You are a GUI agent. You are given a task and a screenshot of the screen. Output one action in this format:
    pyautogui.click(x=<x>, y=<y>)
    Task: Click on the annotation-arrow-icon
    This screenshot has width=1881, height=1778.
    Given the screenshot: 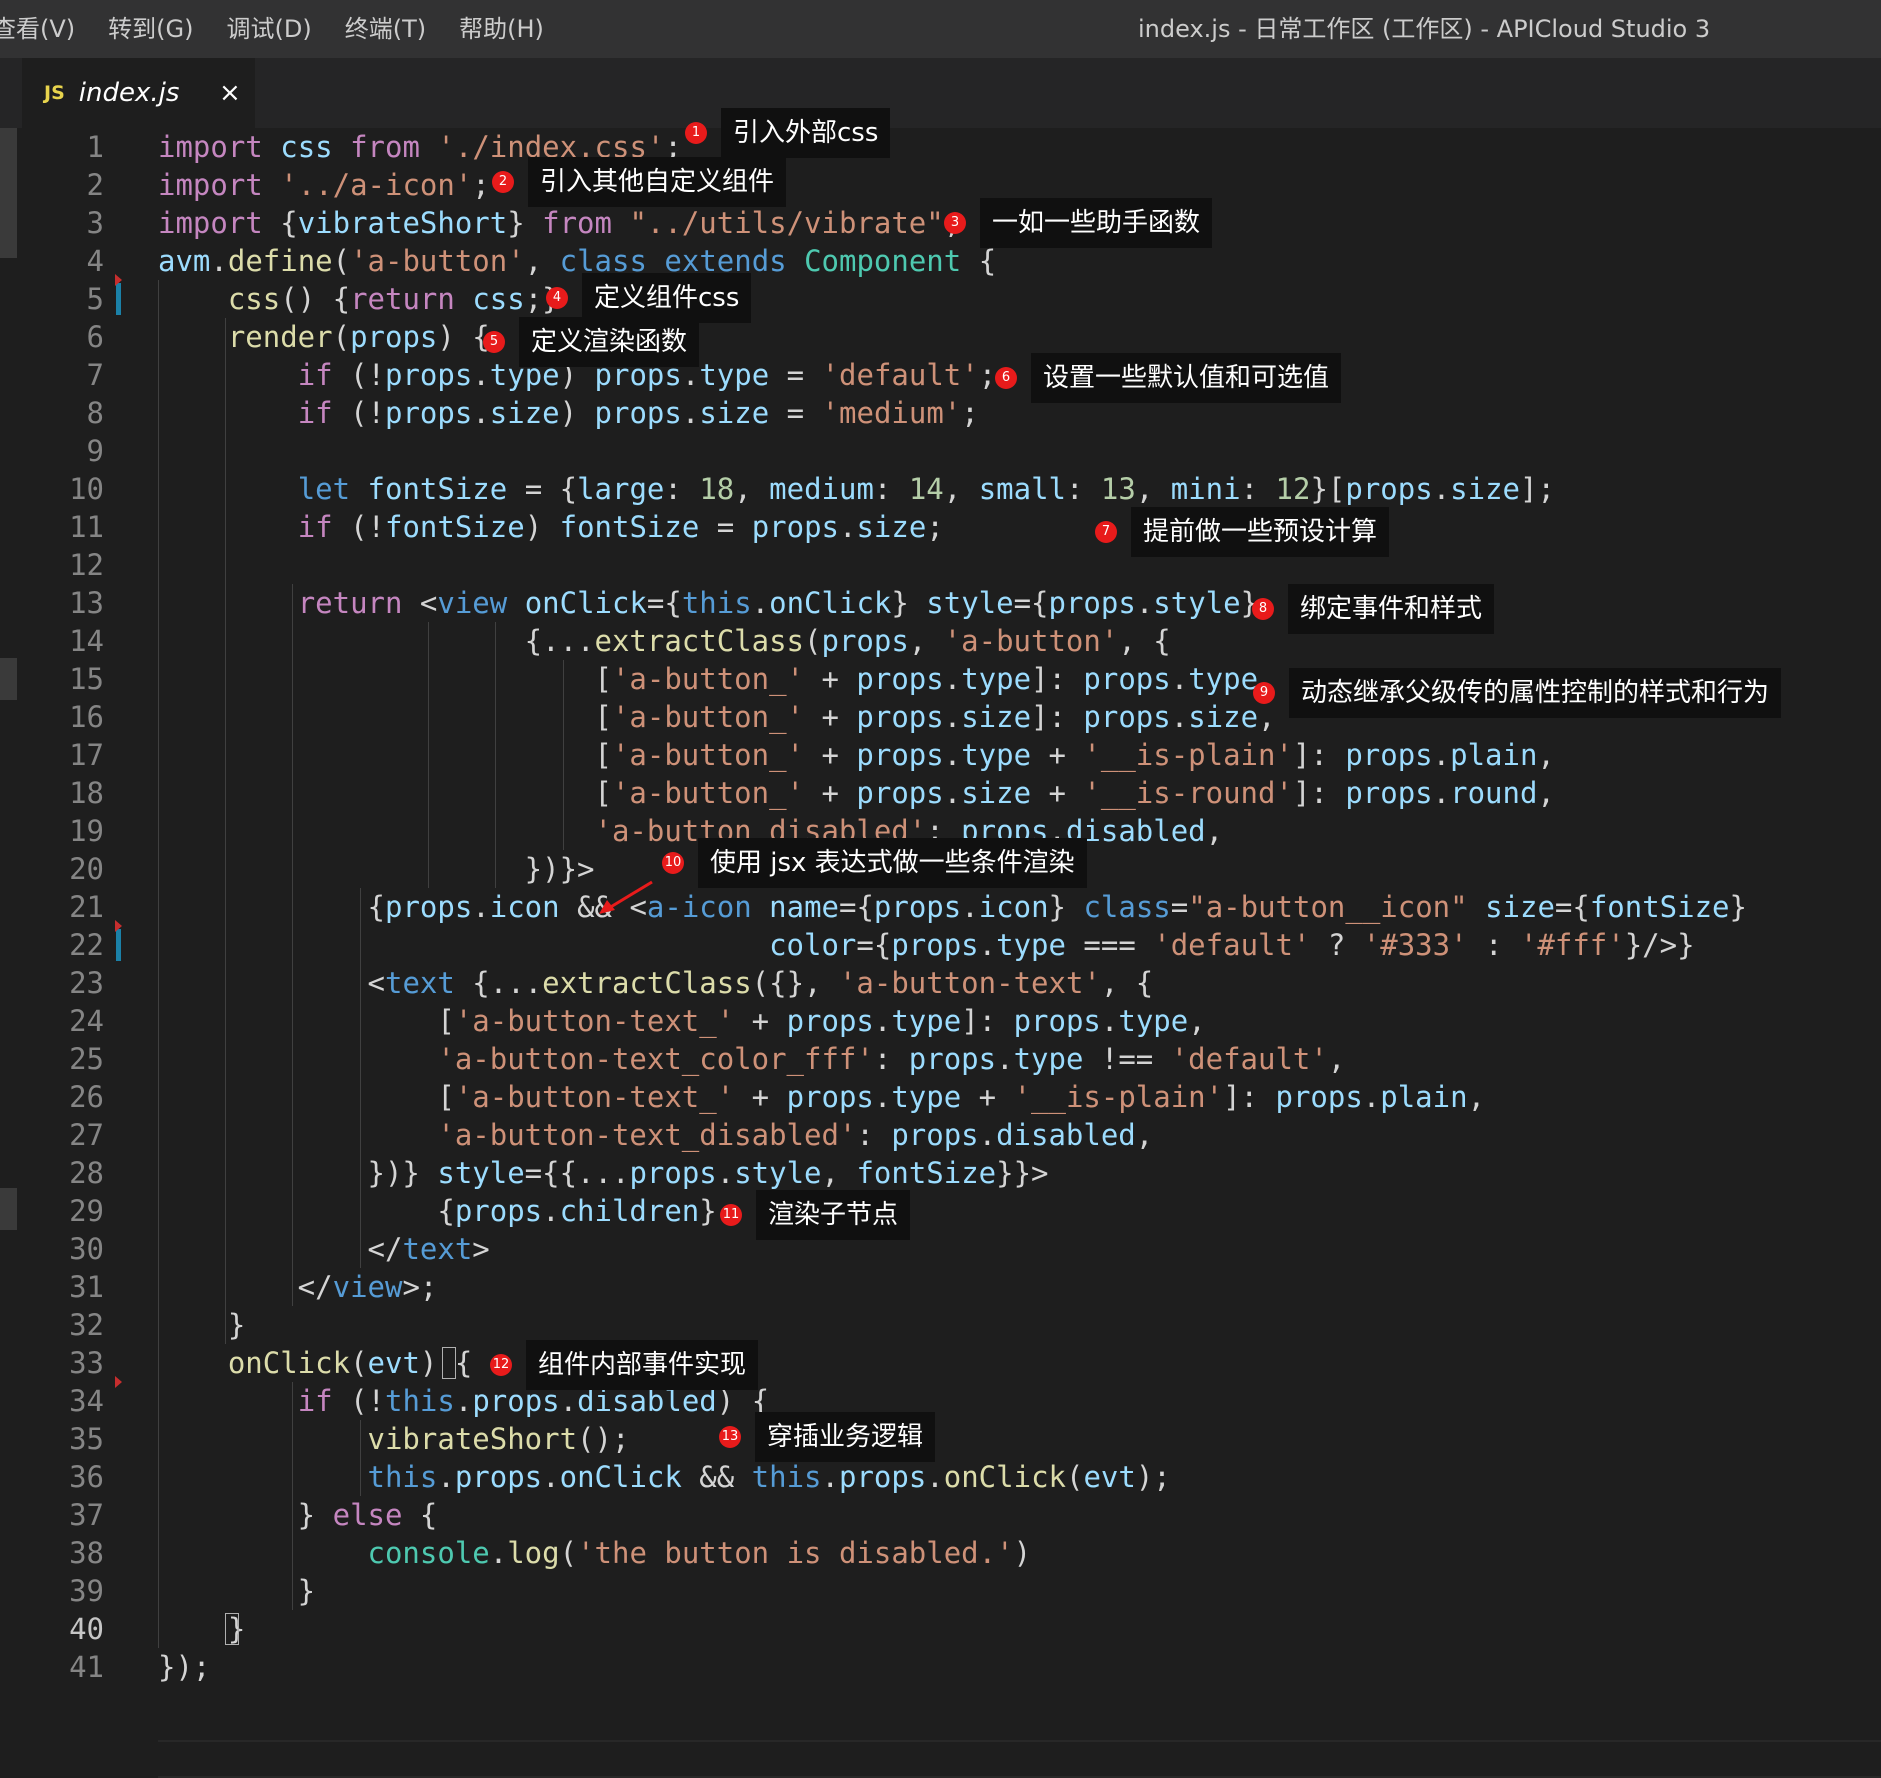 What is the action you would take?
    pyautogui.click(x=626, y=897)
    